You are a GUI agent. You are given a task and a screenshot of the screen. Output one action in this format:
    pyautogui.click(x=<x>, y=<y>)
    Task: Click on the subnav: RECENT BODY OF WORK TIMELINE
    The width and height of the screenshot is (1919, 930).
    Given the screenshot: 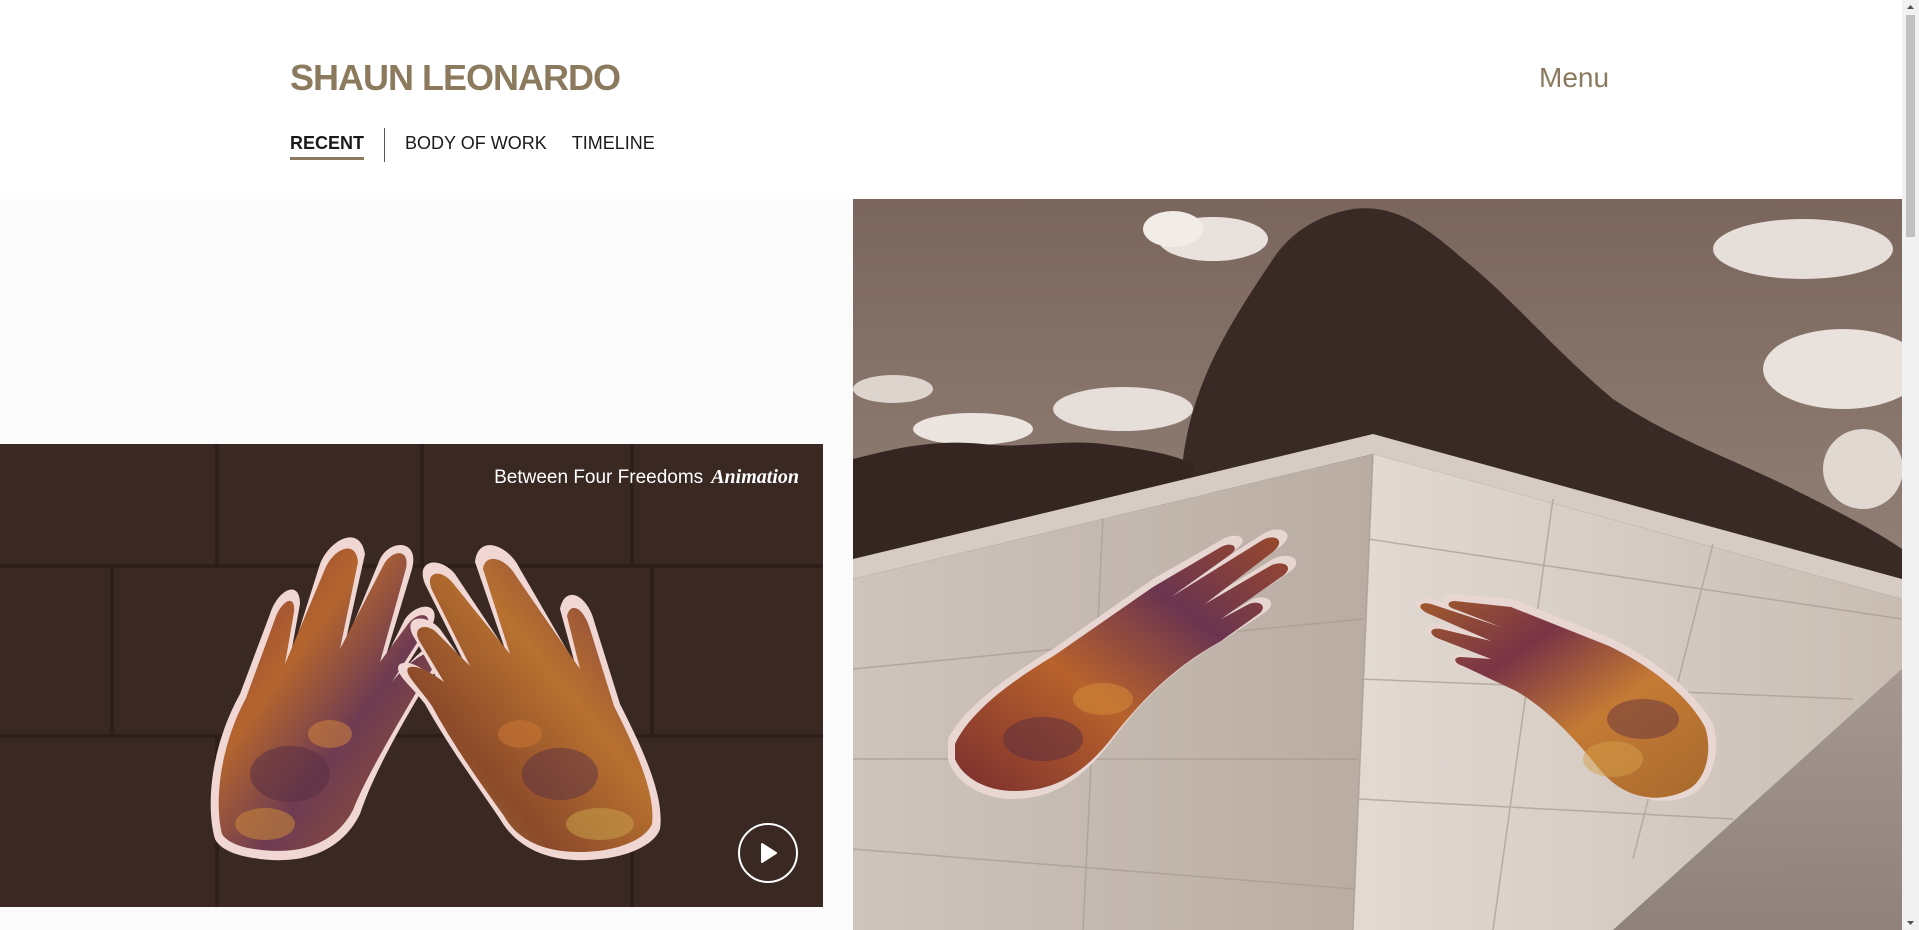 What is the action you would take?
    pyautogui.click(x=472, y=145)
    